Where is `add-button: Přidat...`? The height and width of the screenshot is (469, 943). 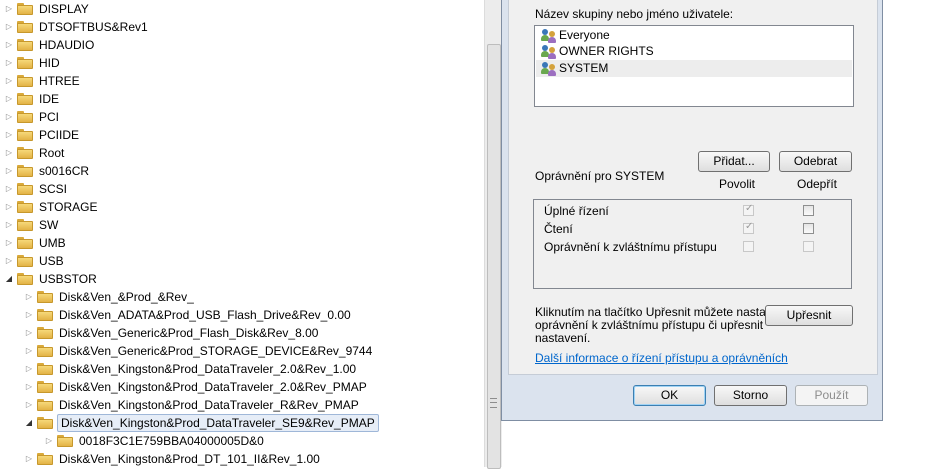 add-button: Přidat... is located at coordinates (734, 161).